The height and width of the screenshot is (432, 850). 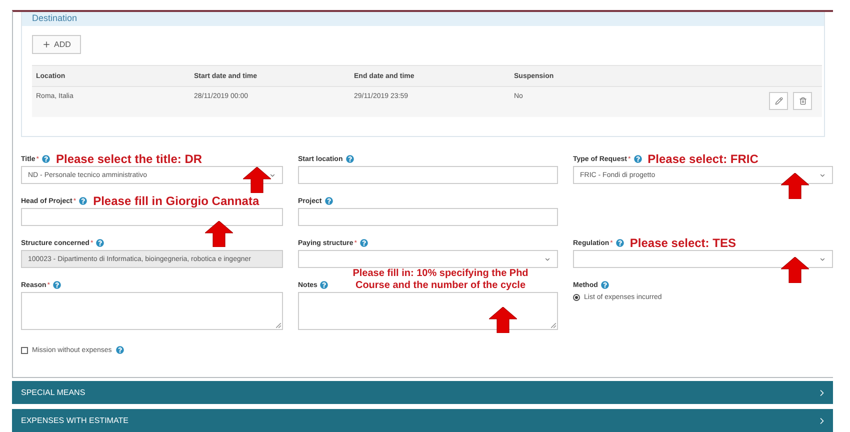 What do you see at coordinates (423, 19) in the screenshot?
I see `card-title: Destination` at bounding box center [423, 19].